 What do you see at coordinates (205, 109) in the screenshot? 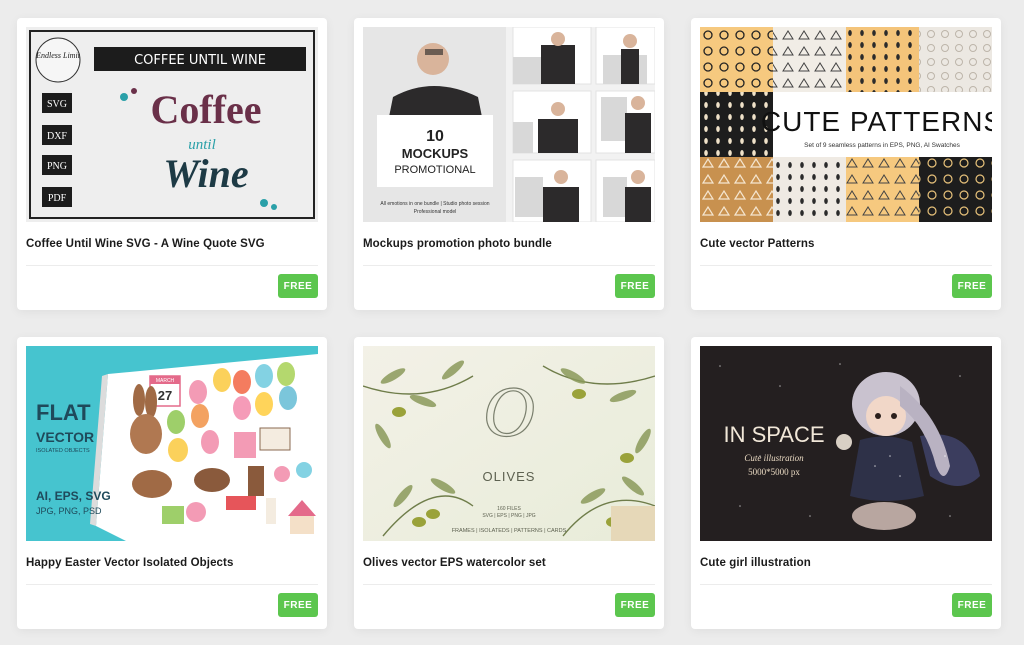
I see `word-coffee: Coffee` at bounding box center [205, 109].